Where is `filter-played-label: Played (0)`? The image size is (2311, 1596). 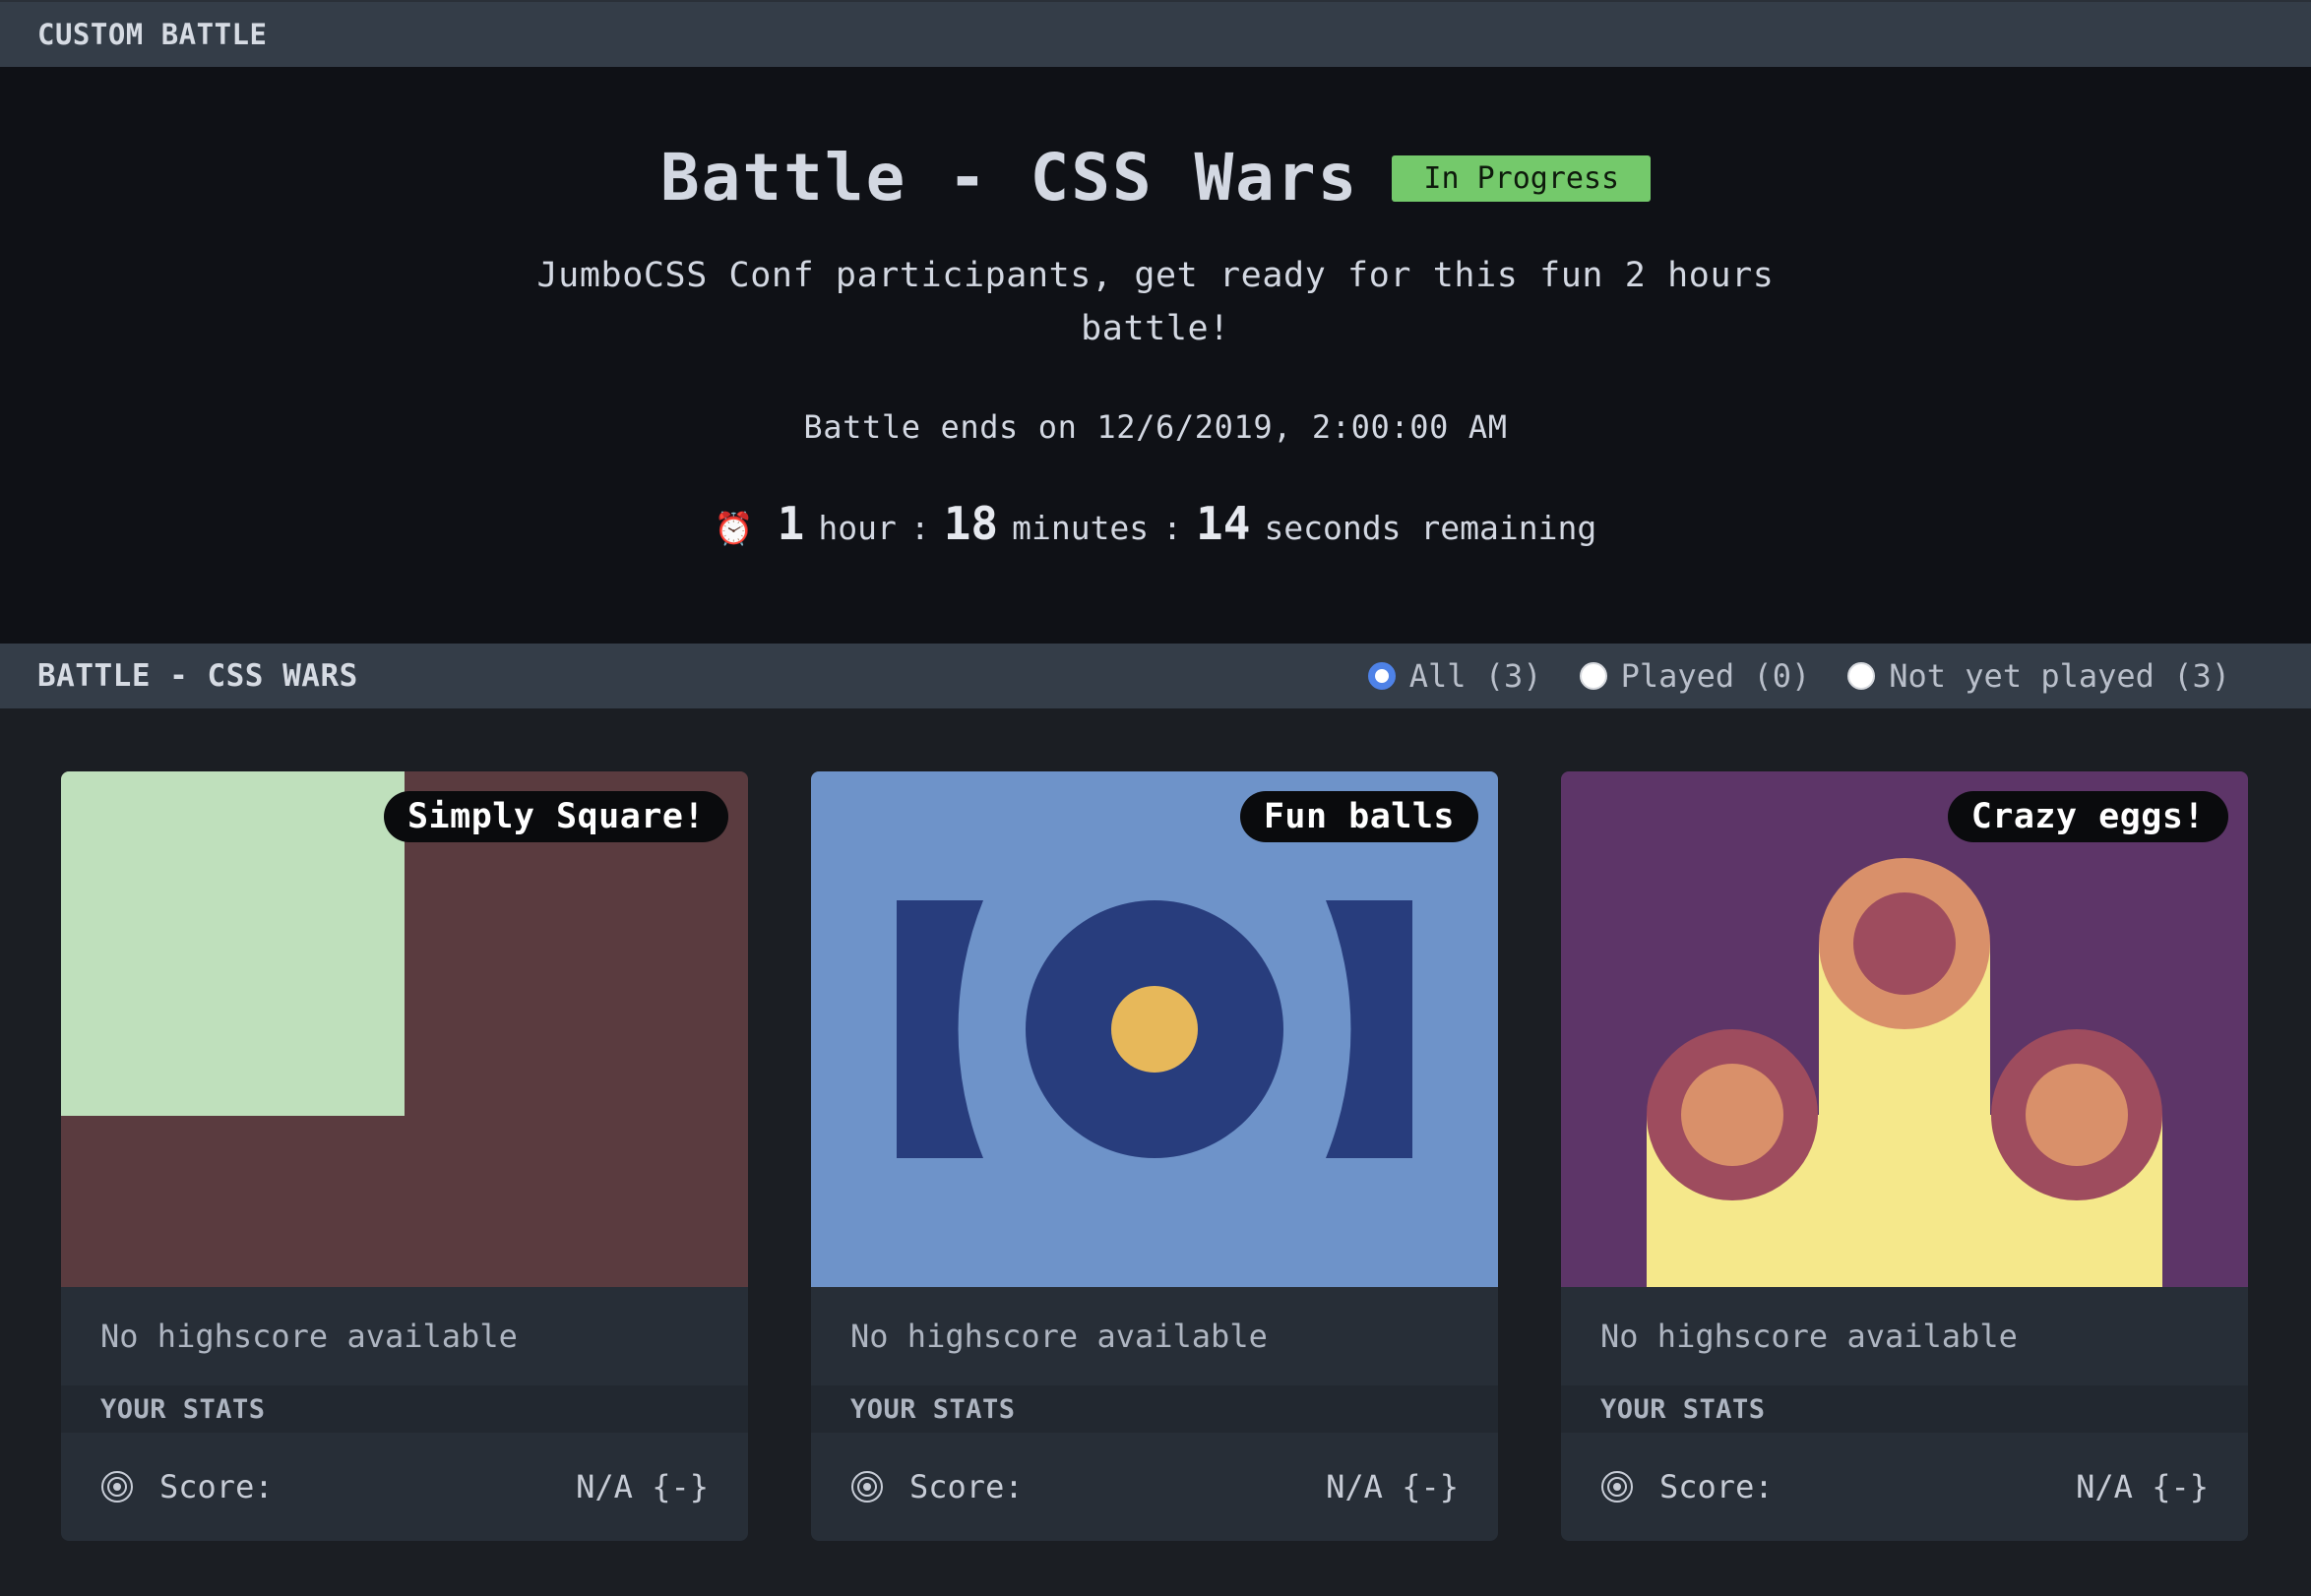
filter-played-label: Played (0) is located at coordinates (1715, 676).